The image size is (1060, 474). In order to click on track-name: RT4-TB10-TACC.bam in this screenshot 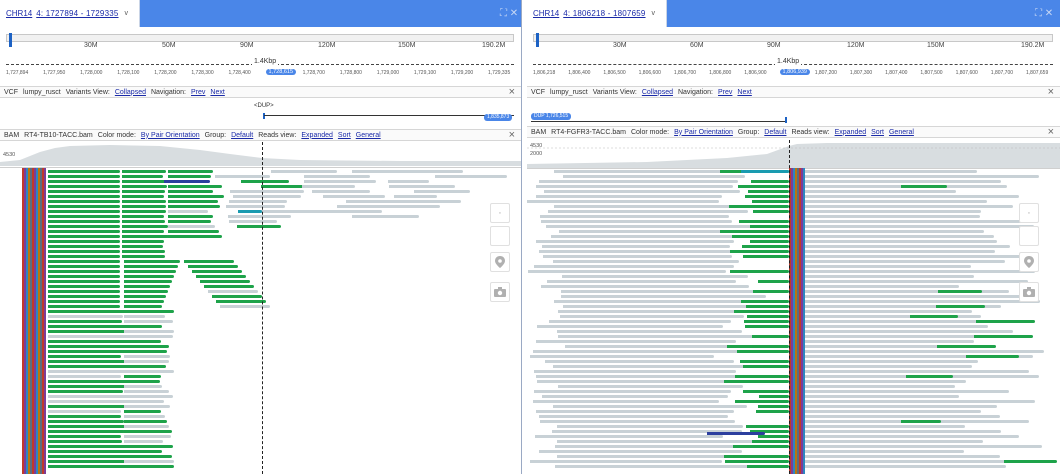, I will do `click(58, 135)`.